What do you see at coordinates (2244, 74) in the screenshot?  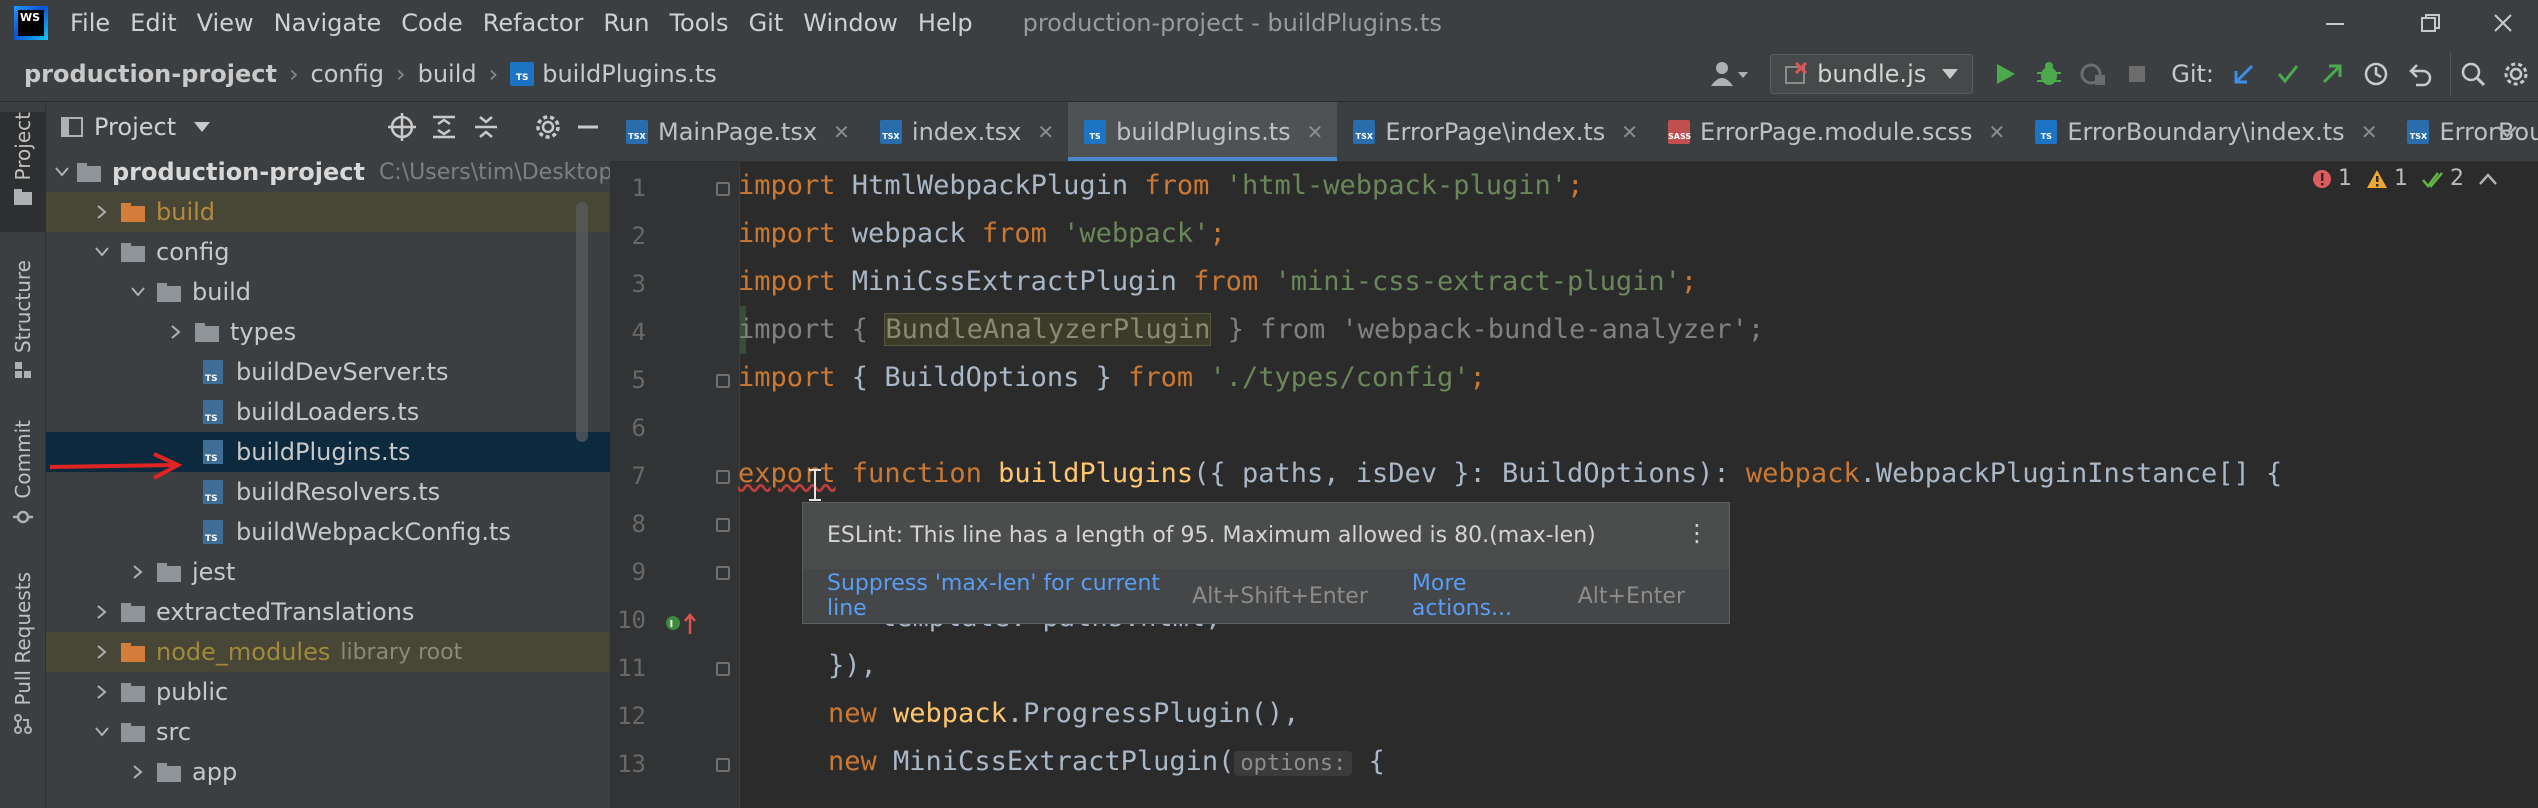 I see `git-update-button` at bounding box center [2244, 74].